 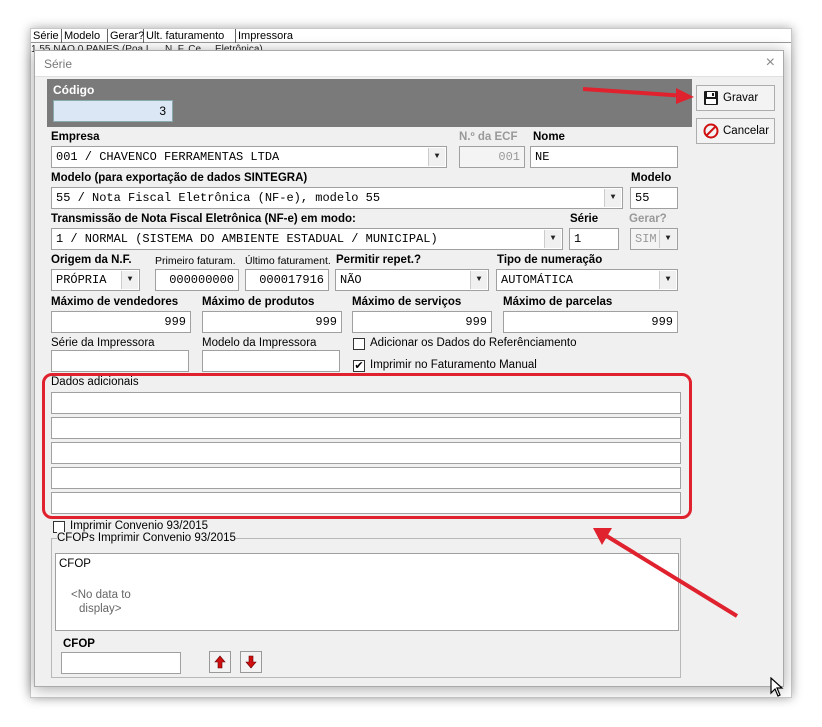 I want to click on serie-impressora-label: Série da Impressora, so click(x=103, y=343).